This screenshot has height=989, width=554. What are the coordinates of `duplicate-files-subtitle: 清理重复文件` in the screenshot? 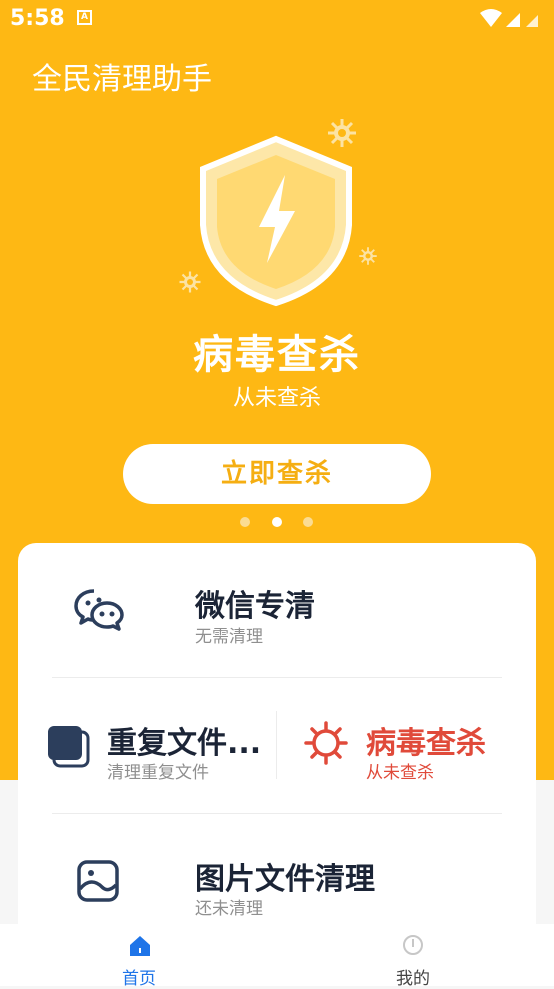 It's located at (158, 773).